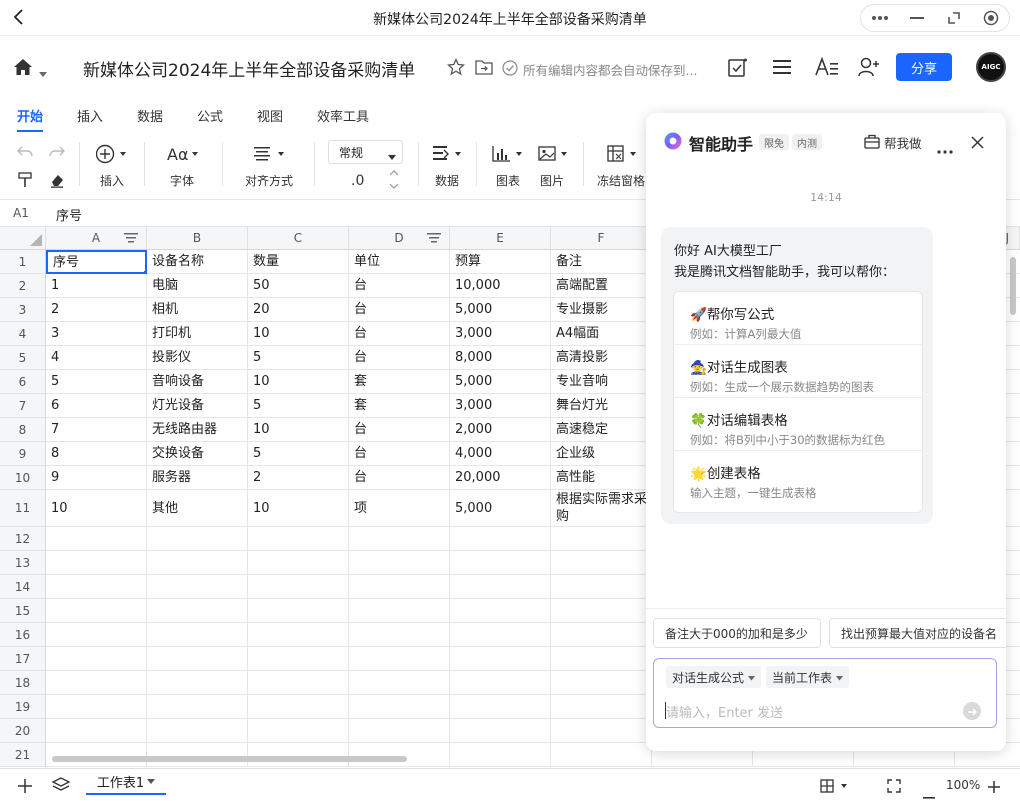  What do you see at coordinates (835, 787) in the screenshot?
I see `view-mode-icon` at bounding box center [835, 787].